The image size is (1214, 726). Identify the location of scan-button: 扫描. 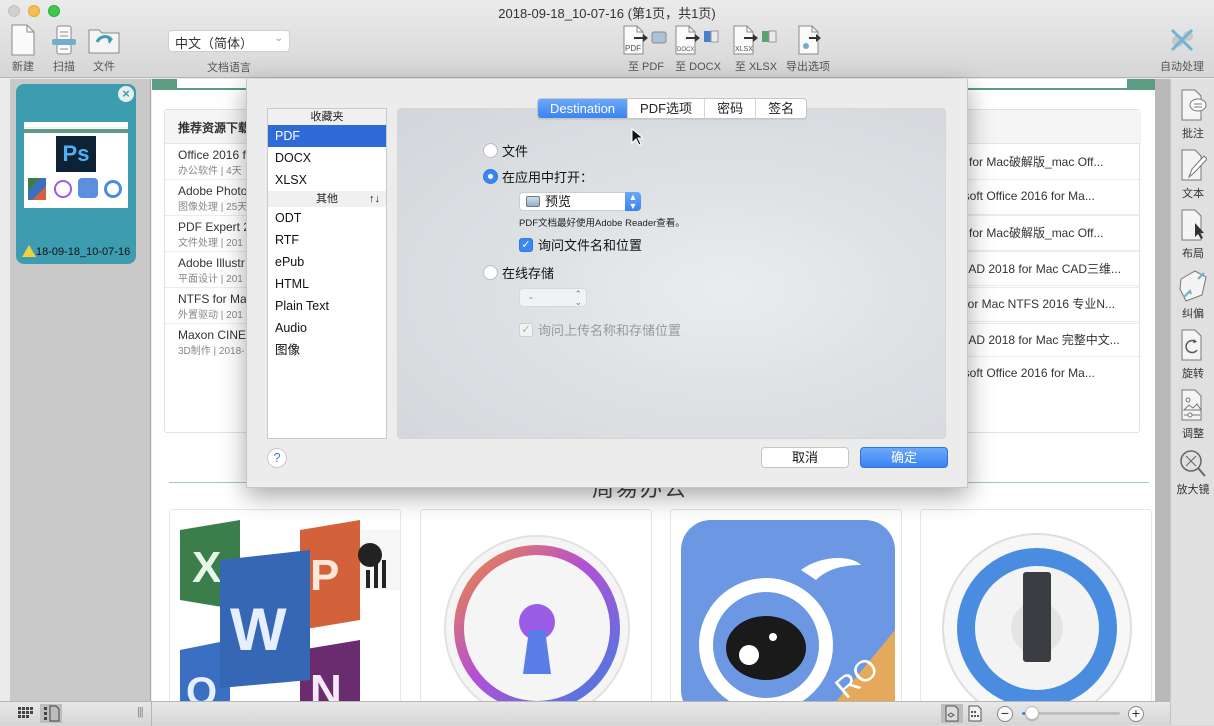
(64, 49).